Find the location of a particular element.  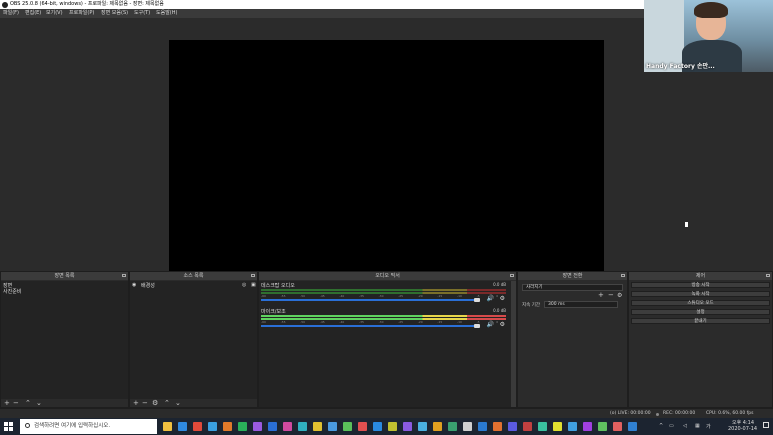

scene-item: 사진준비 is located at coordinates (12, 291).